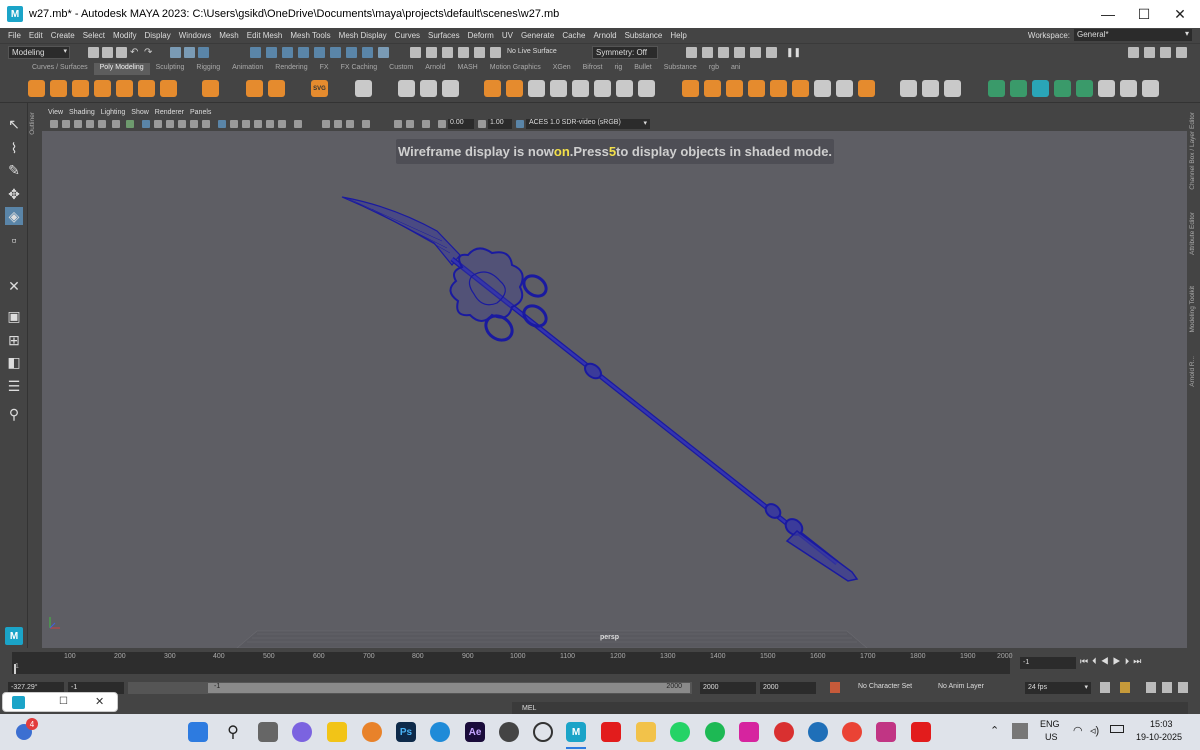  Describe the element at coordinates (707, 52) in the screenshot. I see `render-current-icon` at that location.